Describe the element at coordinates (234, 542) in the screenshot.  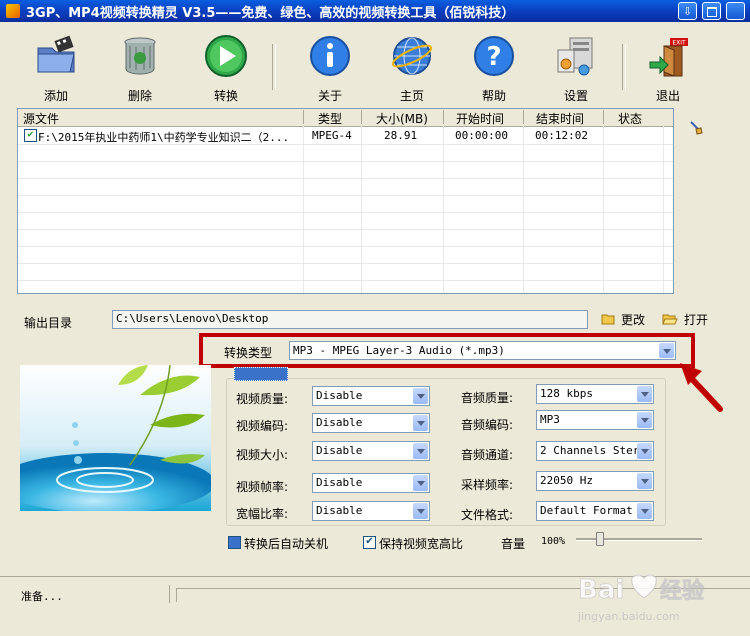
I see `auto-shutdown-checkbox` at that location.